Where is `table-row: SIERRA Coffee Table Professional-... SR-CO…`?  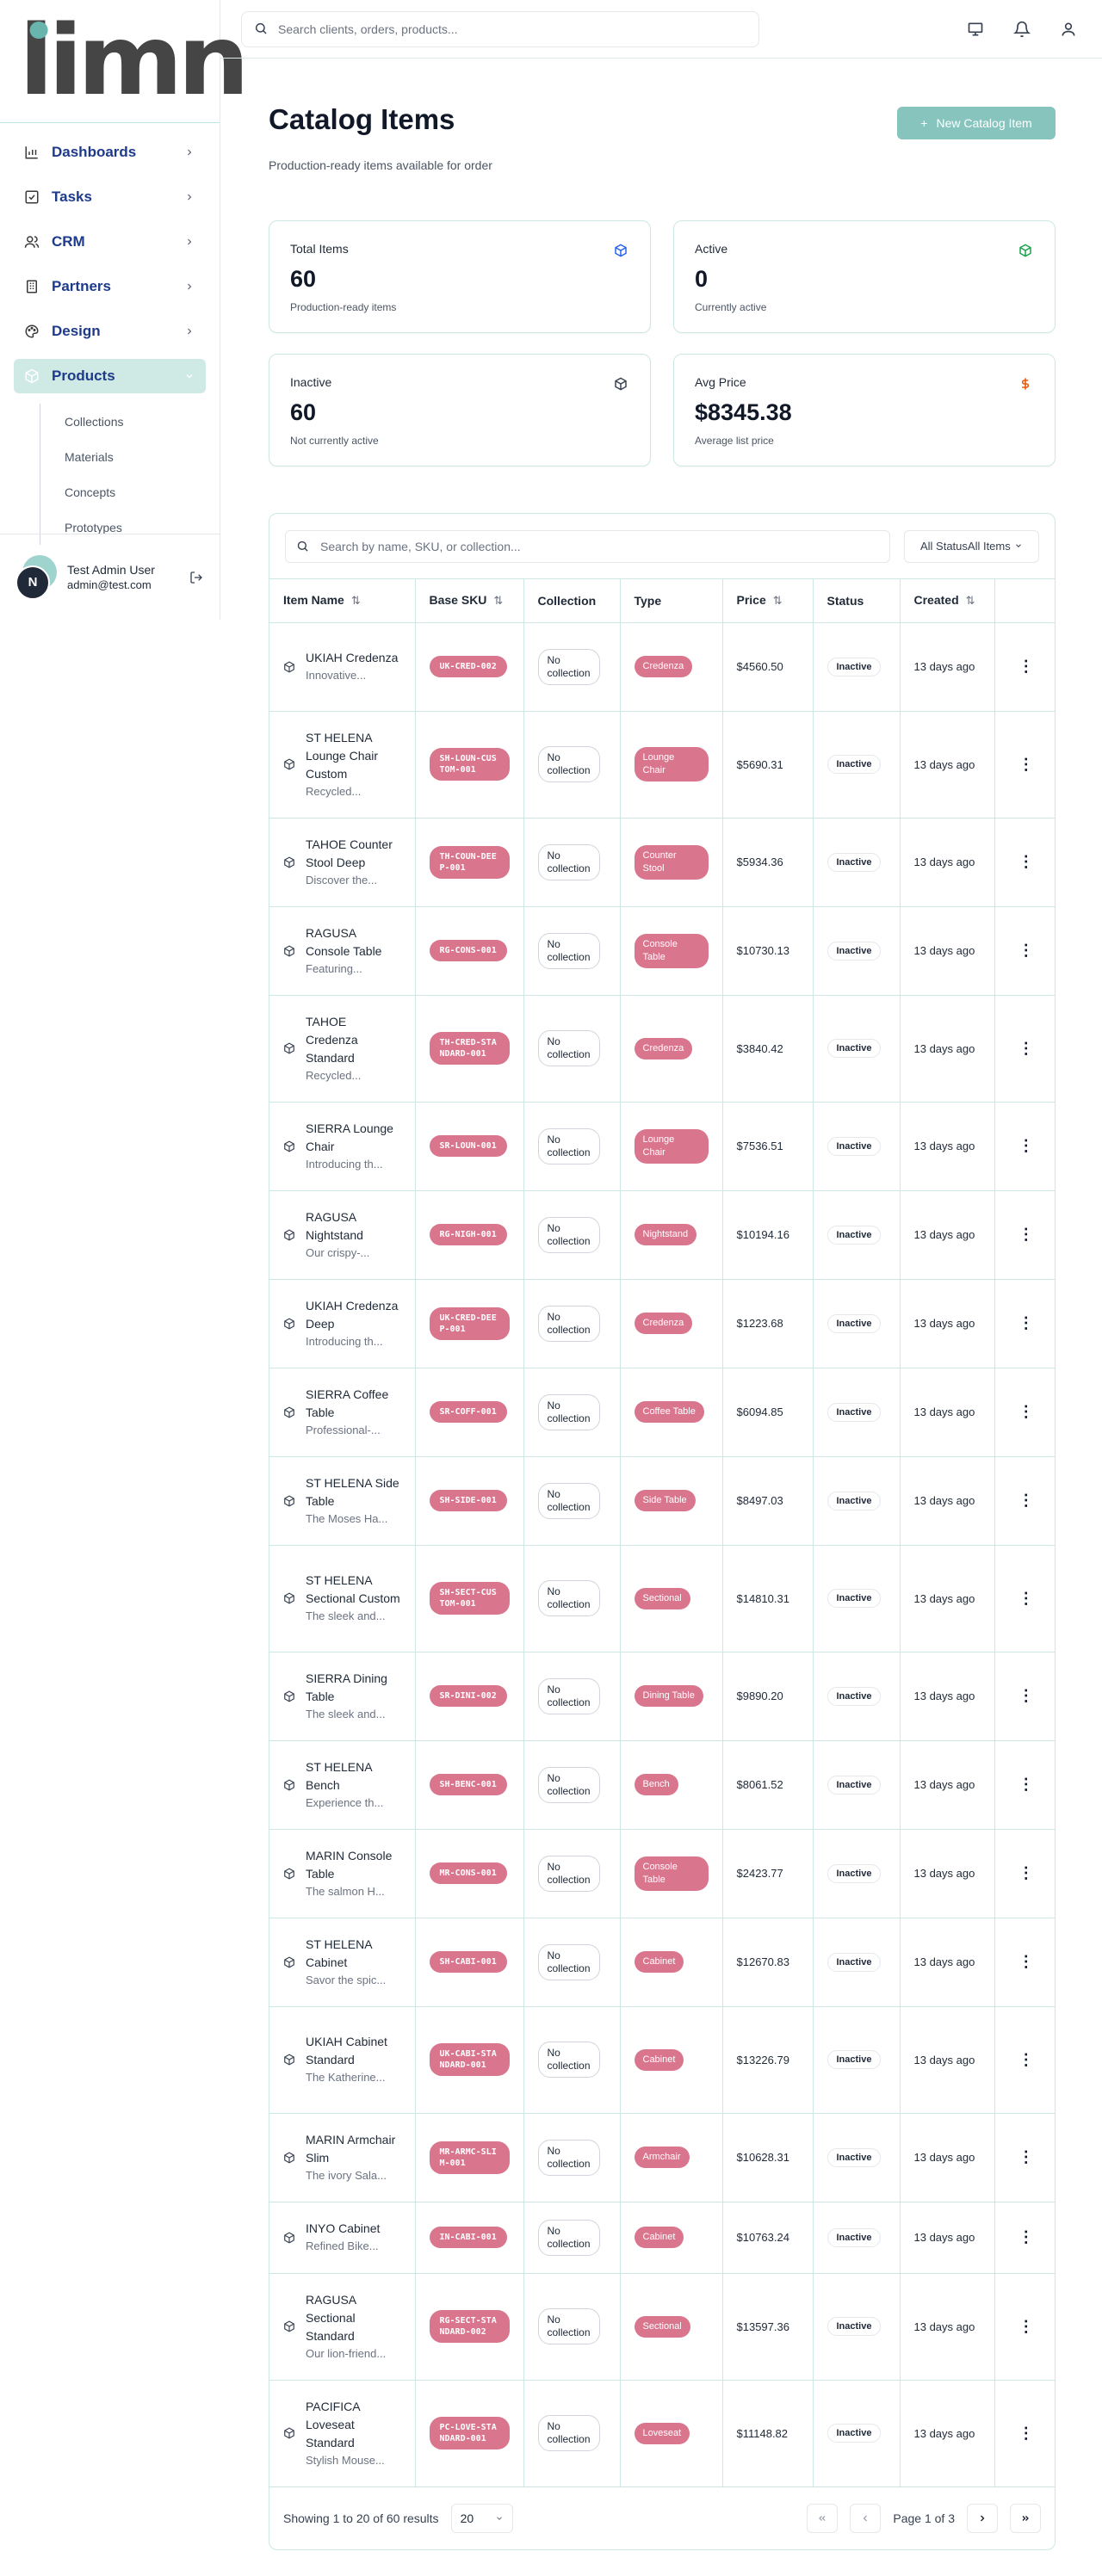
table-row: SIERRA Coffee Table Professional-... SR-CO… is located at coordinates (662, 1412).